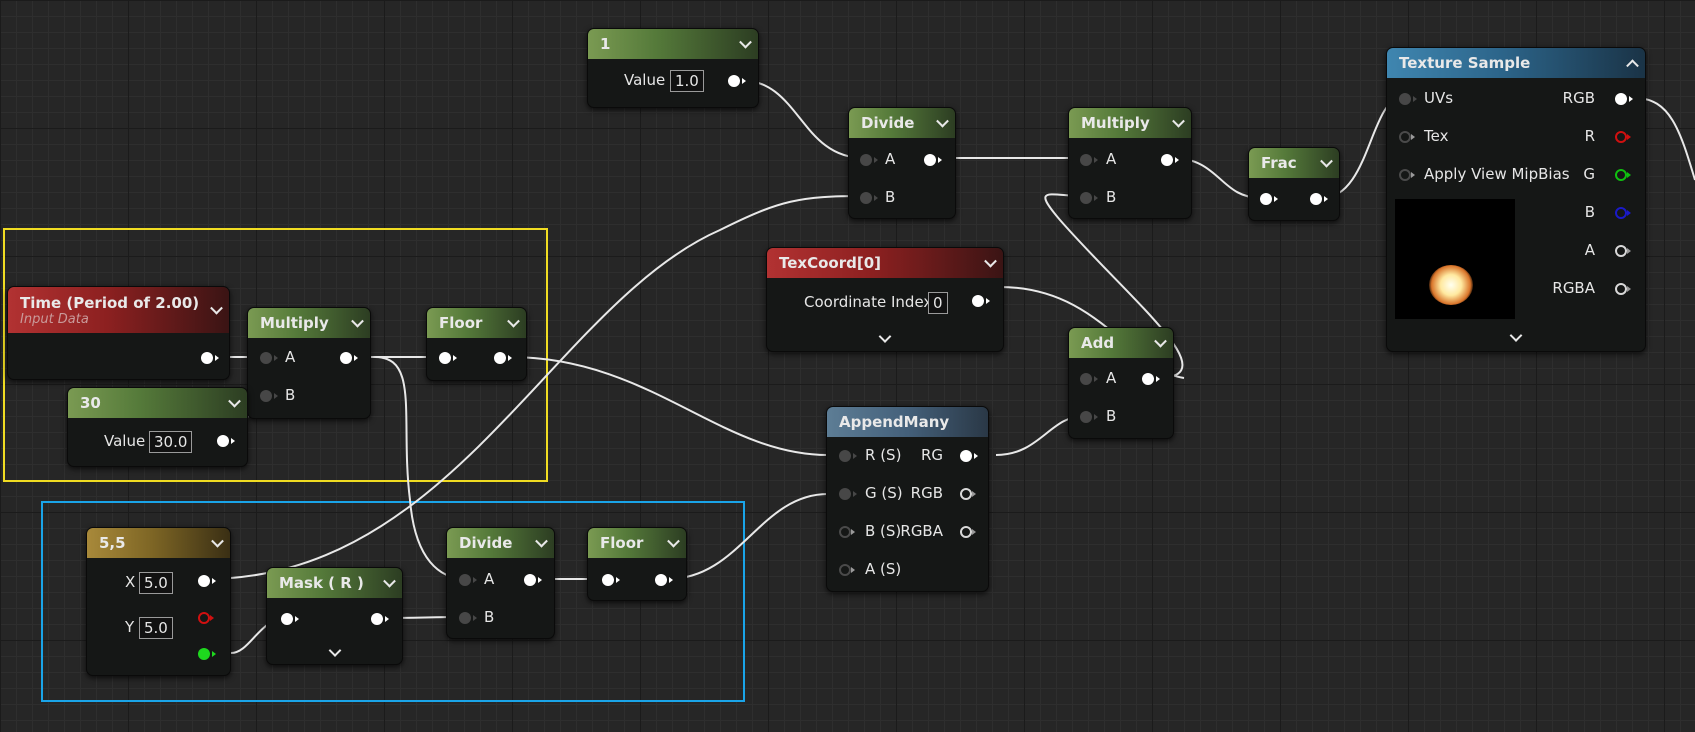 The image size is (1695, 732). What do you see at coordinates (1589, 250) in the screenshot?
I see `pin-label: A` at bounding box center [1589, 250].